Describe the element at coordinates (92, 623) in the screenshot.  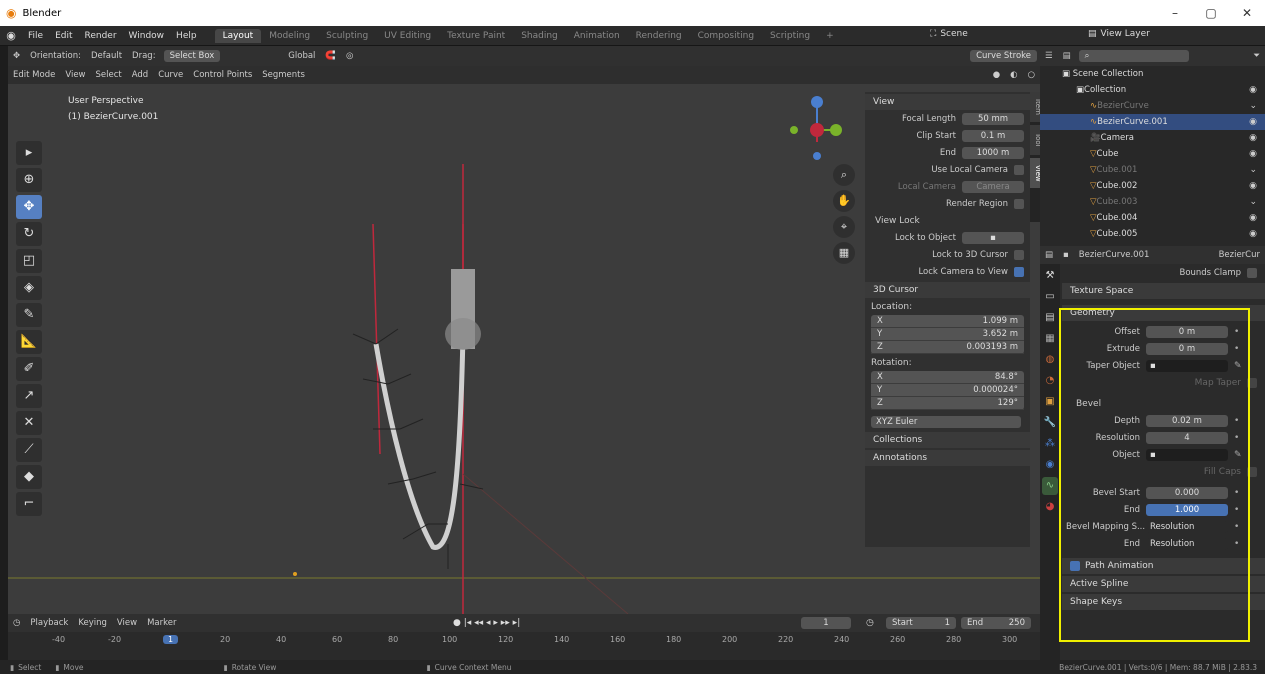
I see `timeline-menu-keying: Keying` at that location.